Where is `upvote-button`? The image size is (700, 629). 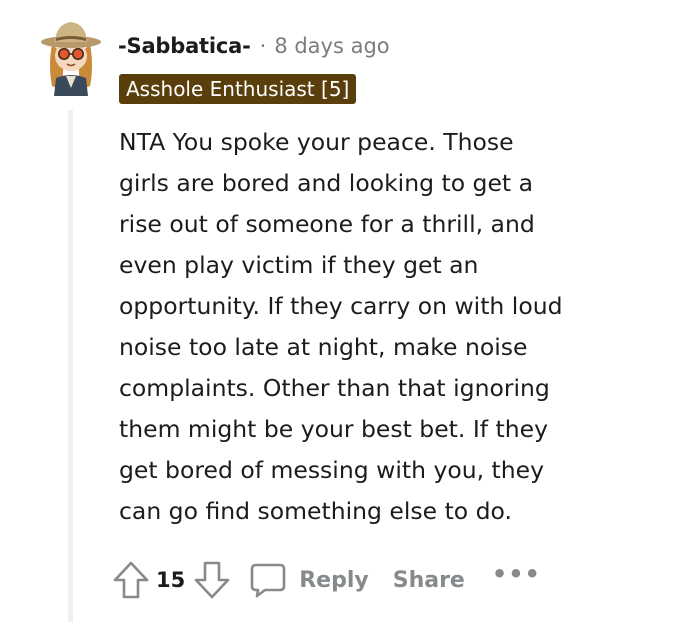 upvote-button is located at coordinates (131, 580).